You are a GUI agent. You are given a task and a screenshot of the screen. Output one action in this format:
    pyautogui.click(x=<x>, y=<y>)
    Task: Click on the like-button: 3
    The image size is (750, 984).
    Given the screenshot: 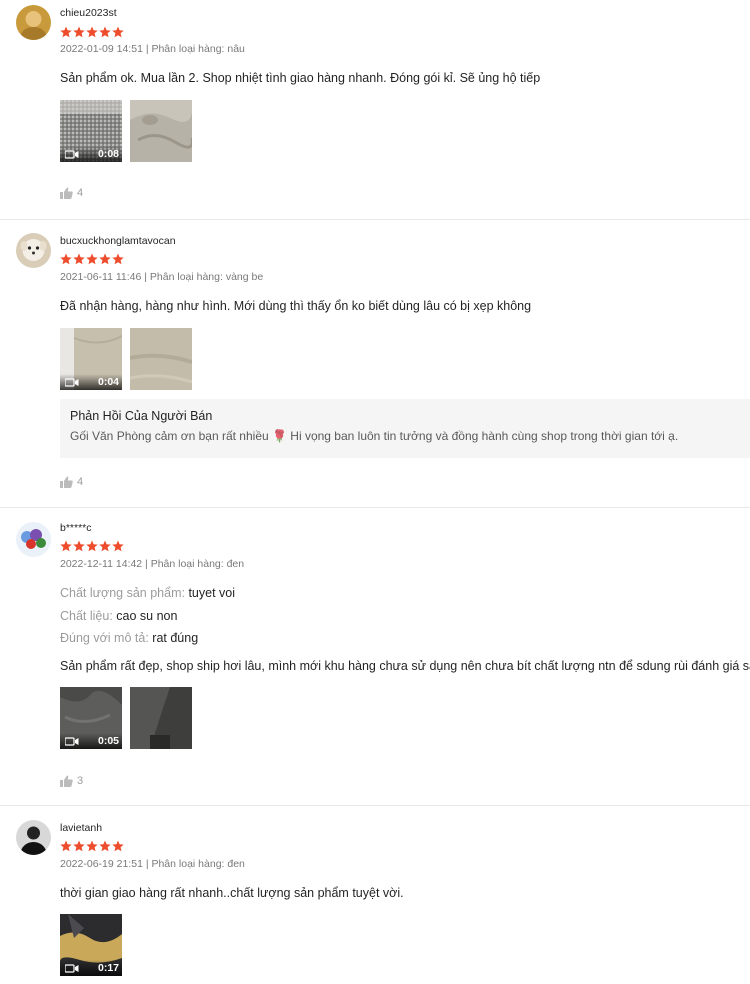 What is the action you would take?
    pyautogui.click(x=71, y=781)
    